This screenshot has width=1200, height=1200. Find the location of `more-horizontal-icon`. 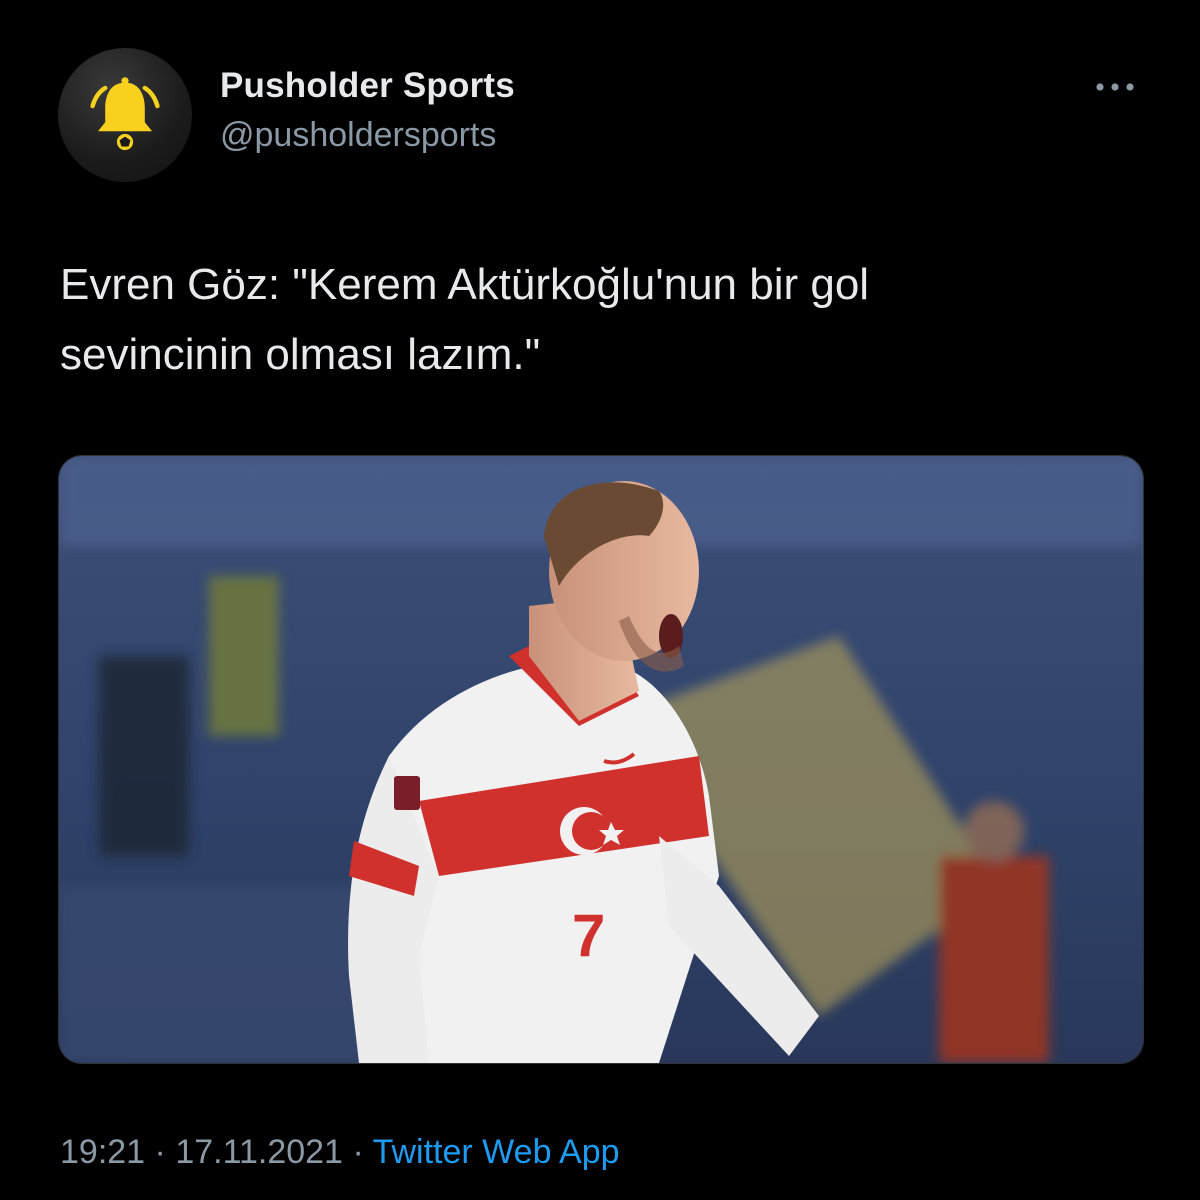

more-horizontal-icon is located at coordinates (1115, 87).